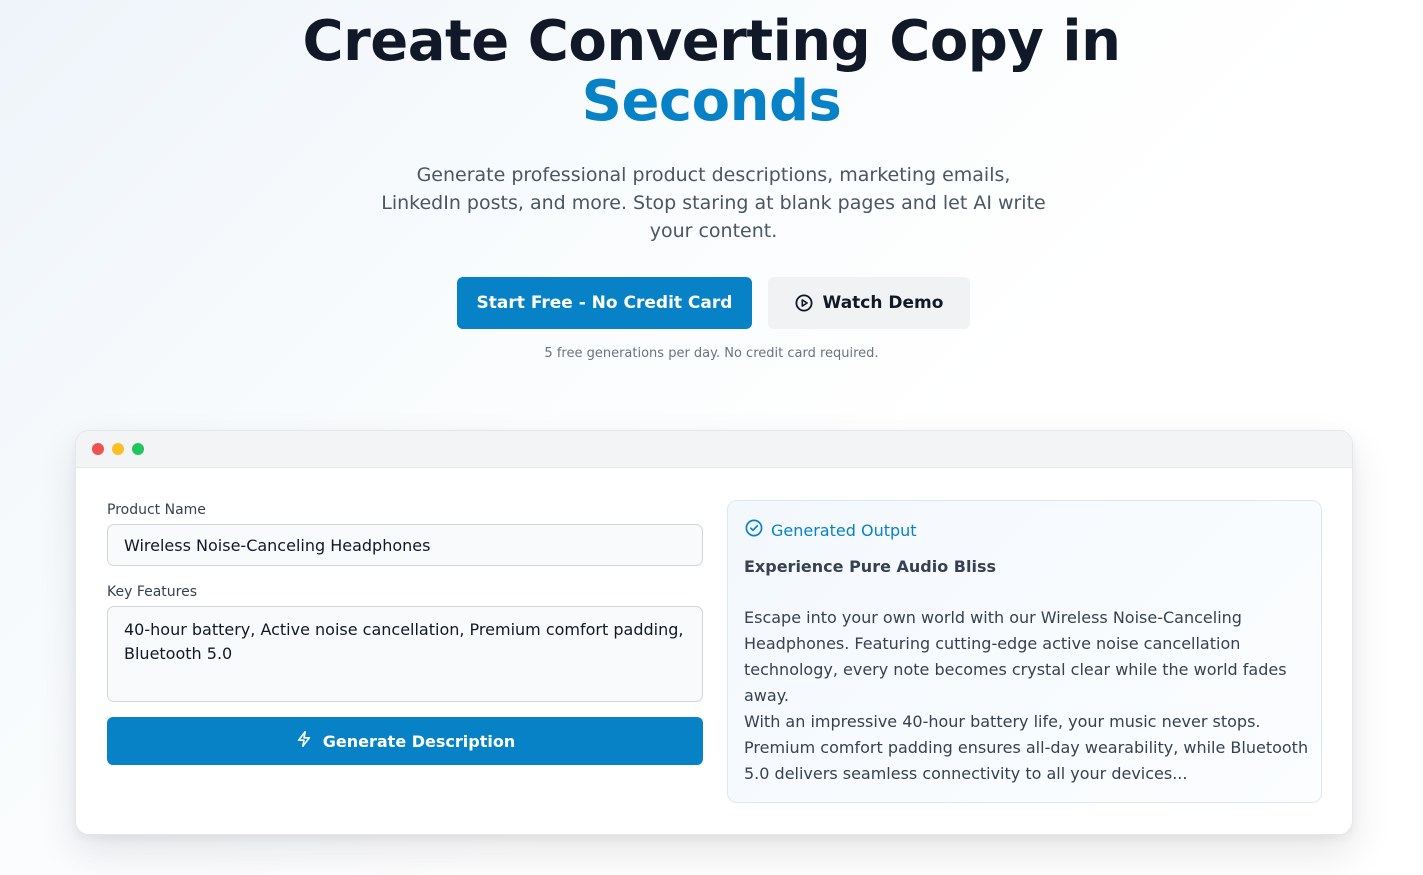  What do you see at coordinates (711, 41) in the screenshot?
I see `headline-main: Create Converting Copy in` at bounding box center [711, 41].